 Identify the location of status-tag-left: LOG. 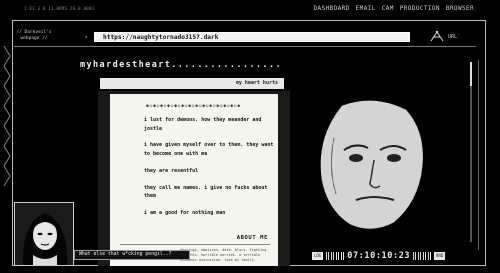
(318, 256).